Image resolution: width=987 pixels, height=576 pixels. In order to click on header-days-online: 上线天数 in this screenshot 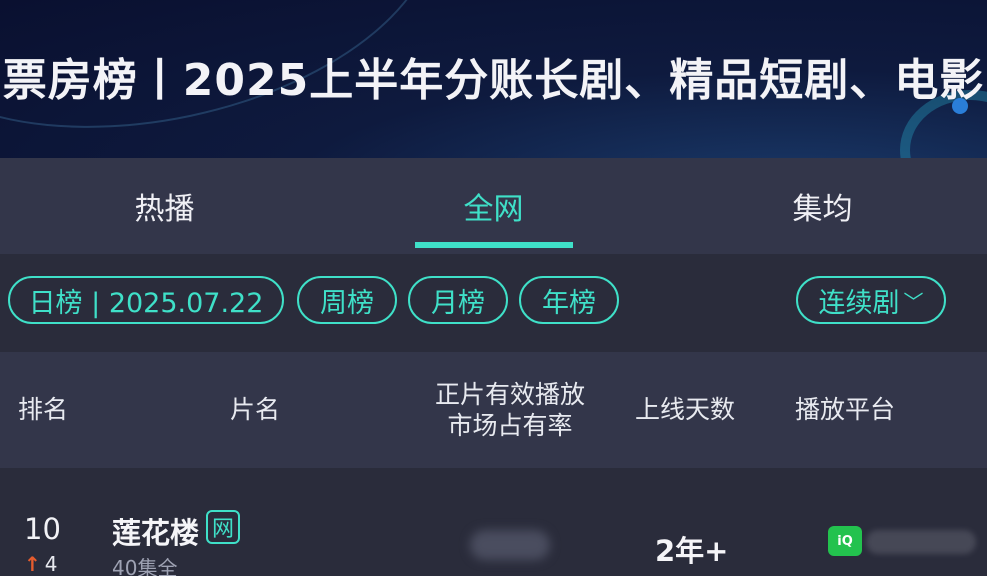, I will do `click(684, 410)`.